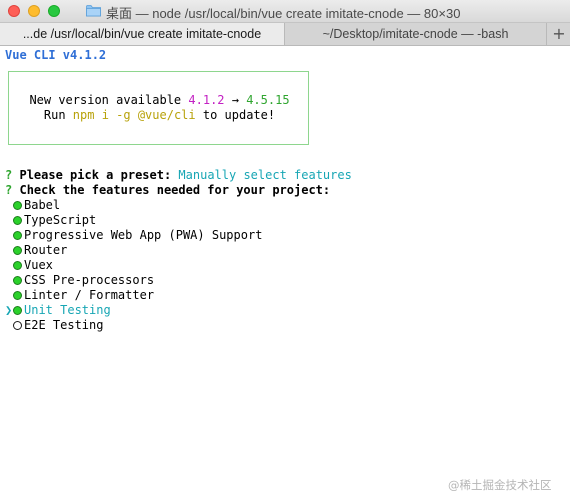  I want to click on feature-option: Progressive Web App (PWA) Support, so click(133, 235).